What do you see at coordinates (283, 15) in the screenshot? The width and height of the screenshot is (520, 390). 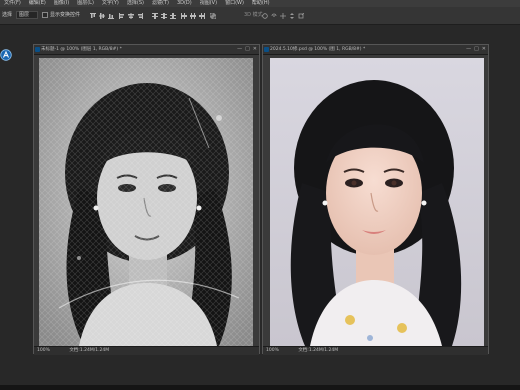 I see `drag-3d-icon` at bounding box center [283, 15].